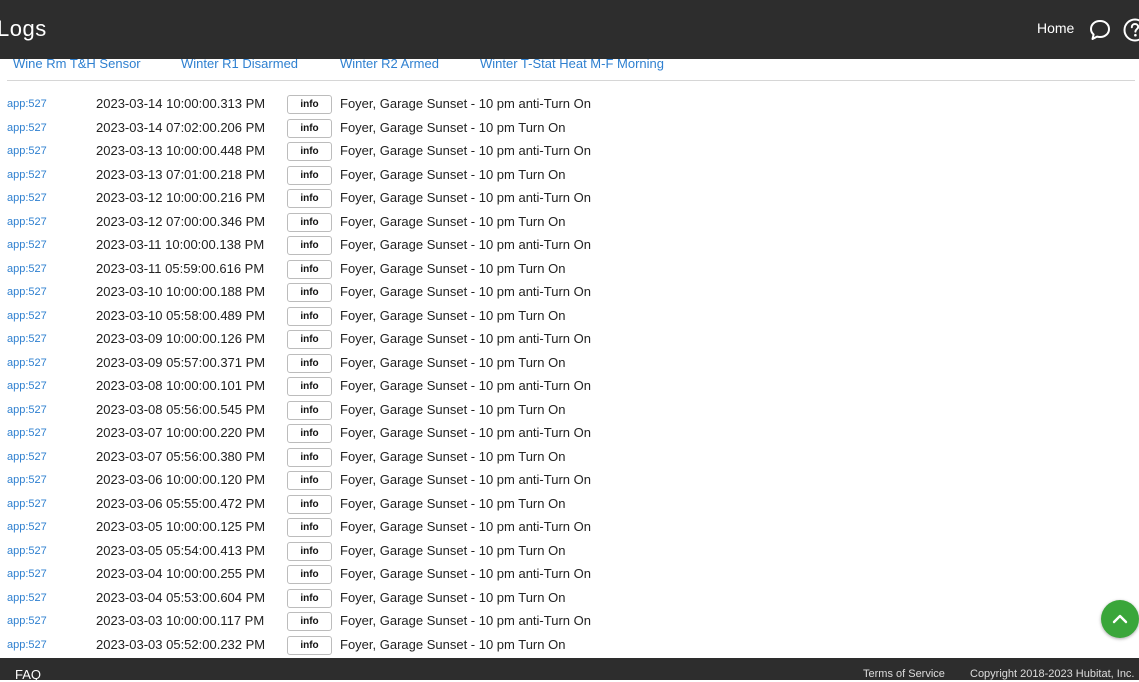 The image size is (1139, 682). I want to click on log-timestamp: 2023-03-09 10:00:00.126 PM, so click(180, 338).